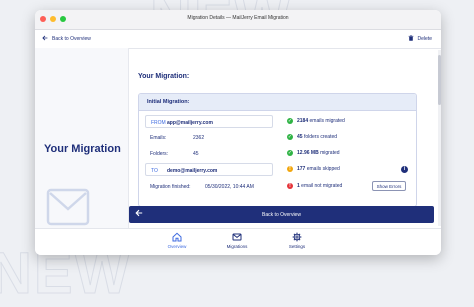 The height and width of the screenshot is (307, 474). What do you see at coordinates (158, 123) in the screenshot?
I see `from-label: FROM` at bounding box center [158, 123].